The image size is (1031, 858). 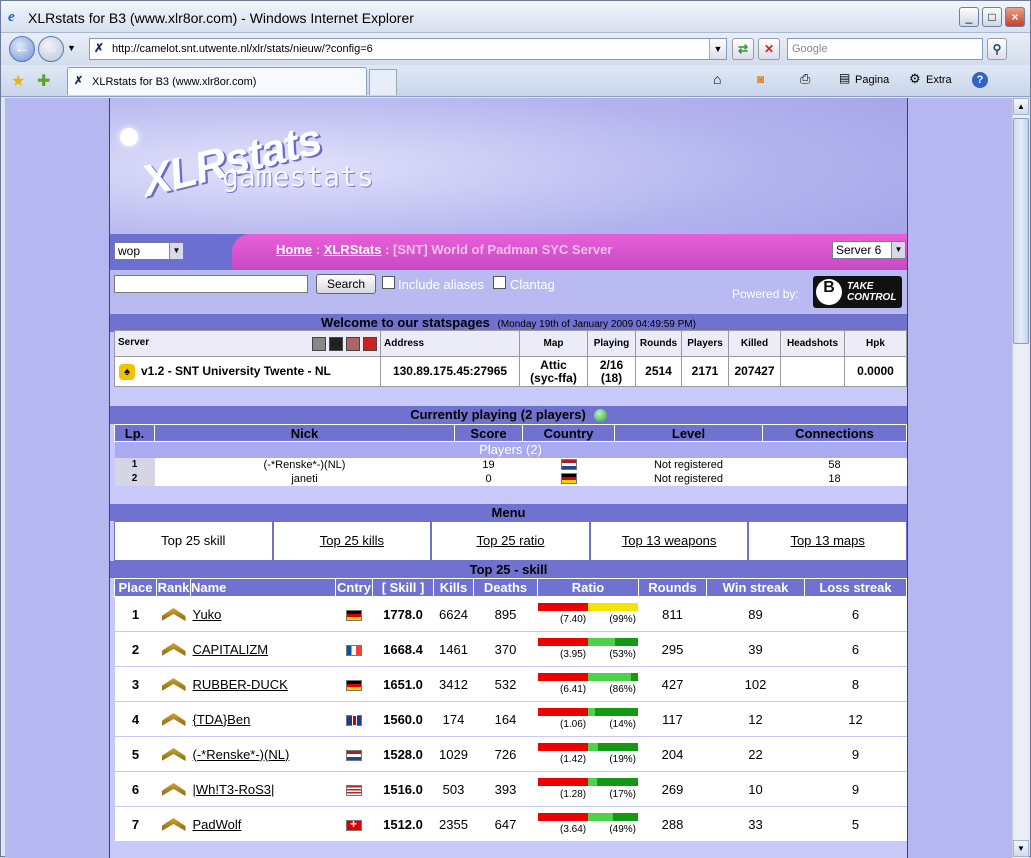 What do you see at coordinates (22, 49) in the screenshot?
I see `back-button: ←` at bounding box center [22, 49].